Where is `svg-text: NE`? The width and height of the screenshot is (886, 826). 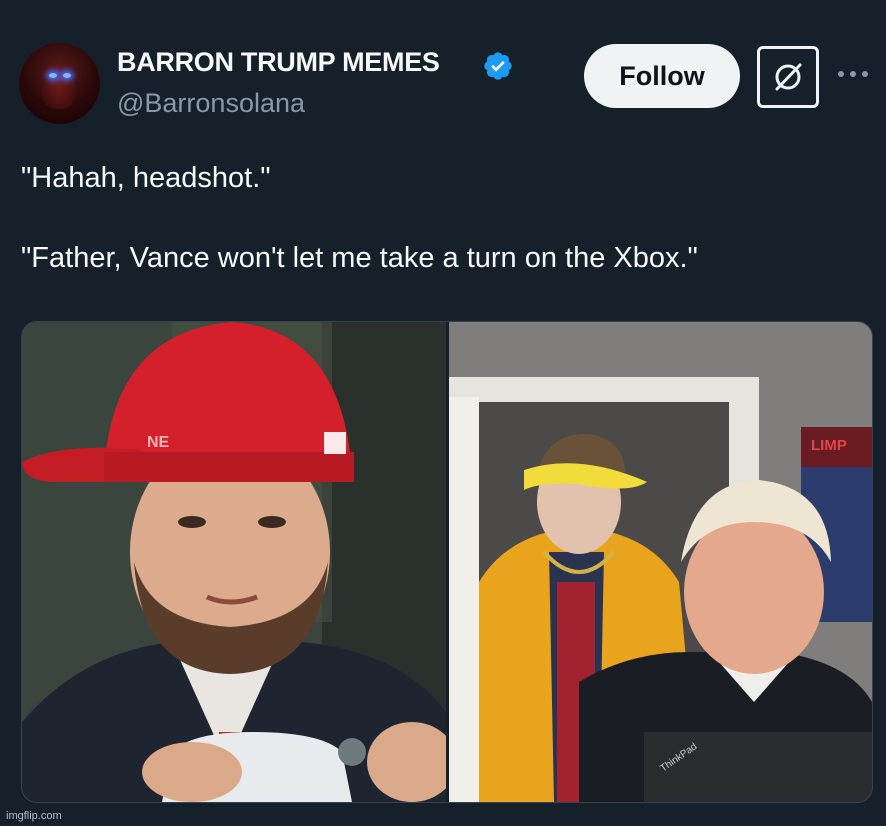 svg-text: NE is located at coordinates (158, 442).